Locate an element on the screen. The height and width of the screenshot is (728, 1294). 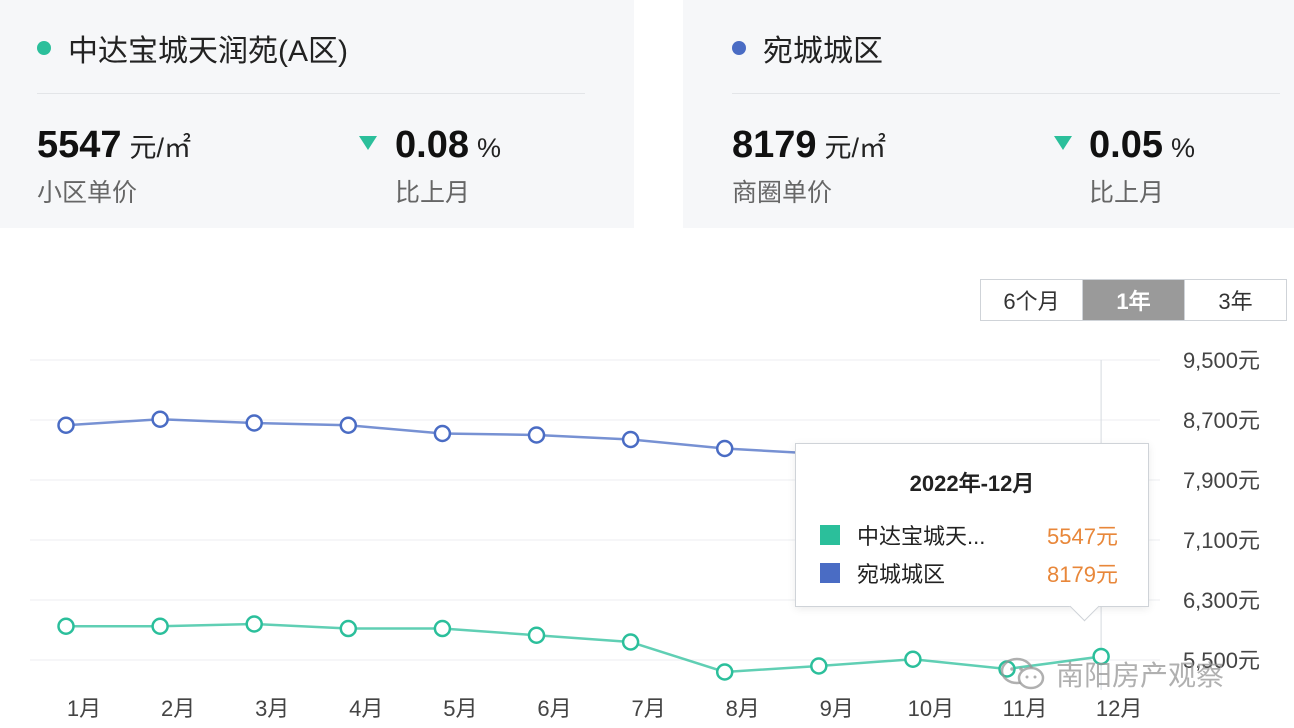
x-tick-label: 3月 is located at coordinates (272, 708).